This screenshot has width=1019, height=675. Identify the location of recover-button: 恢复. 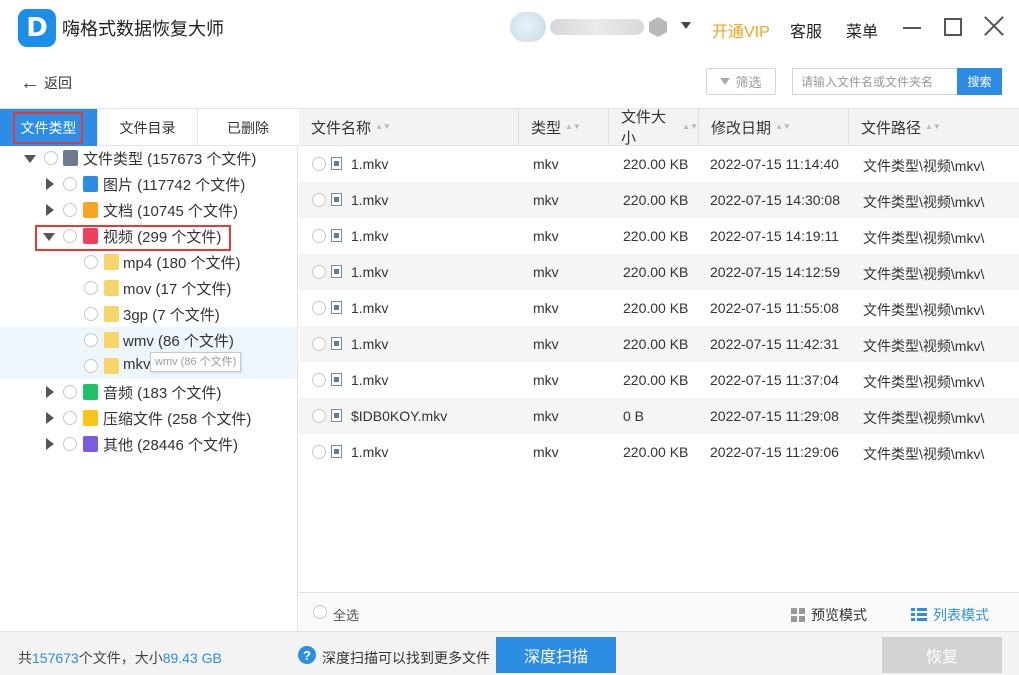
(942, 655).